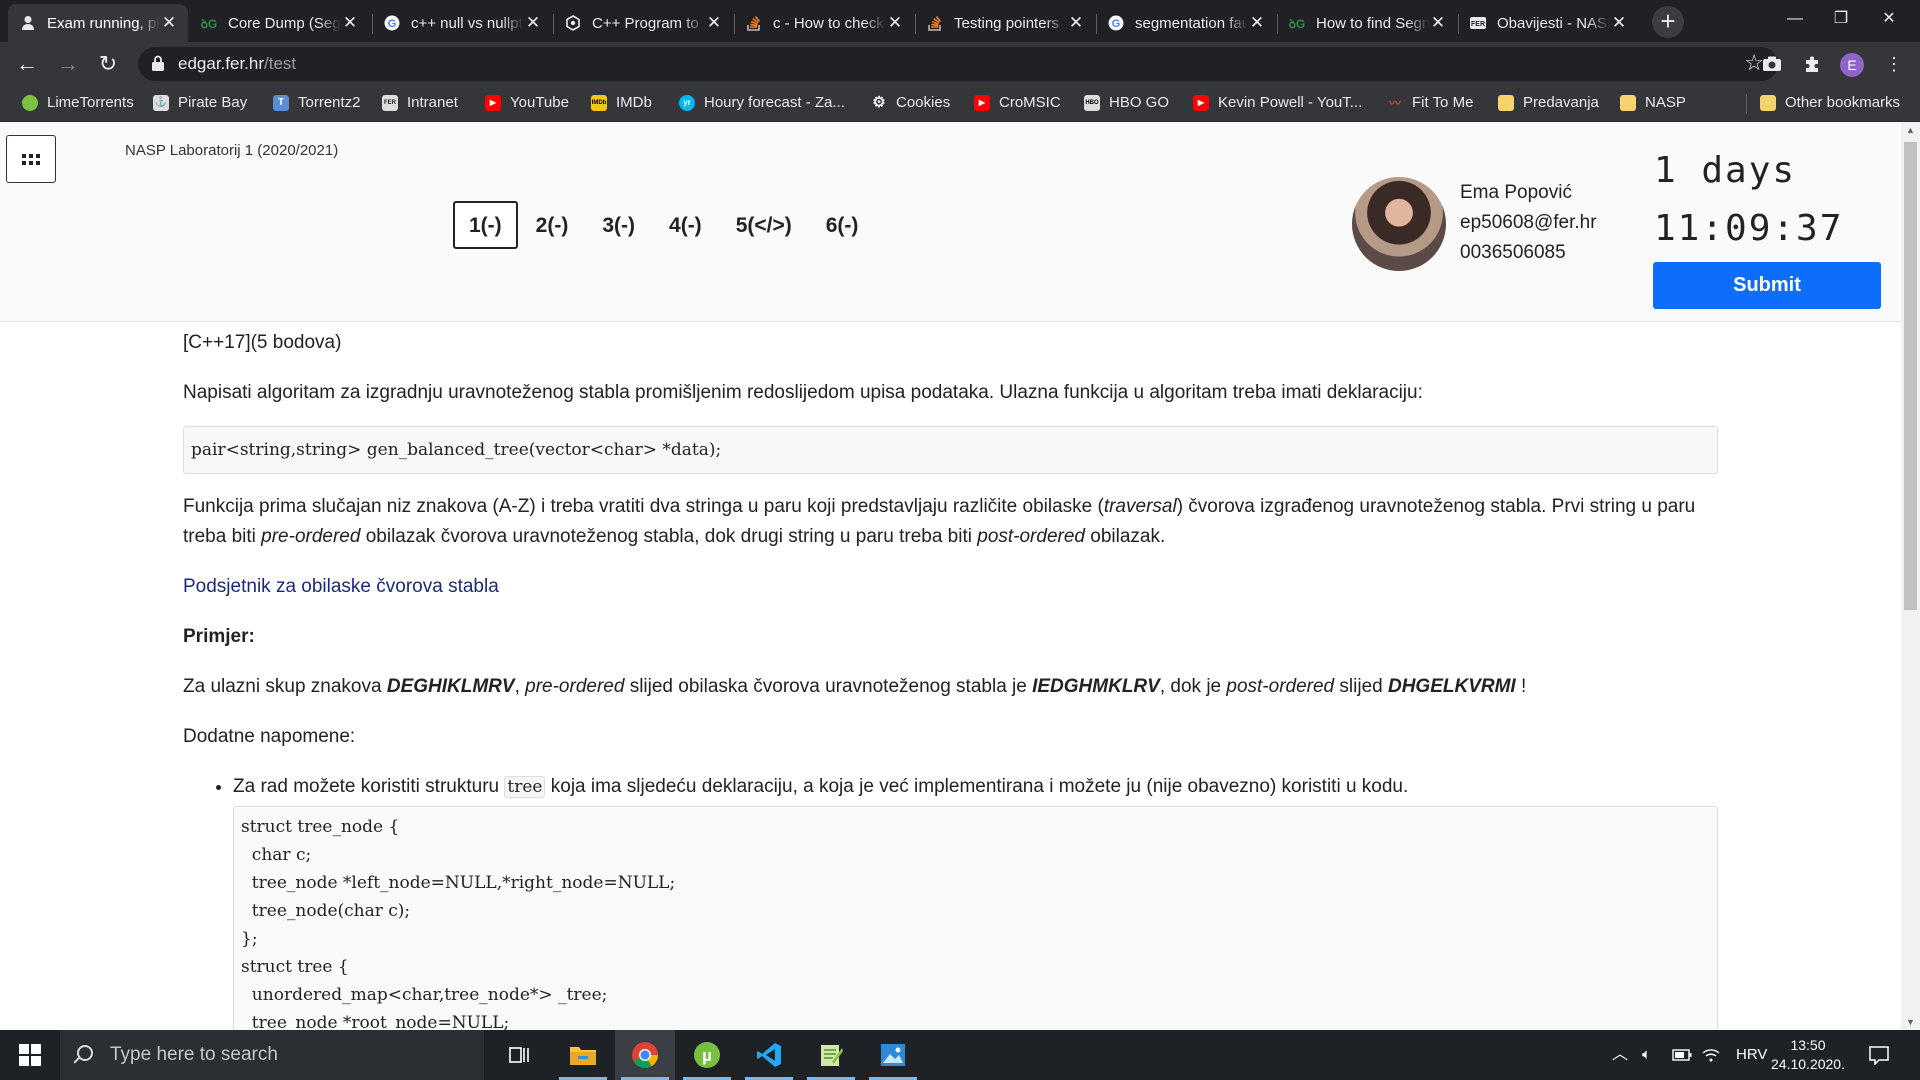 The width and height of the screenshot is (1920, 1080). Describe the element at coordinates (1126, 102) in the screenshot. I see `bookmark-hbo-go: HBO HBO GO` at that location.